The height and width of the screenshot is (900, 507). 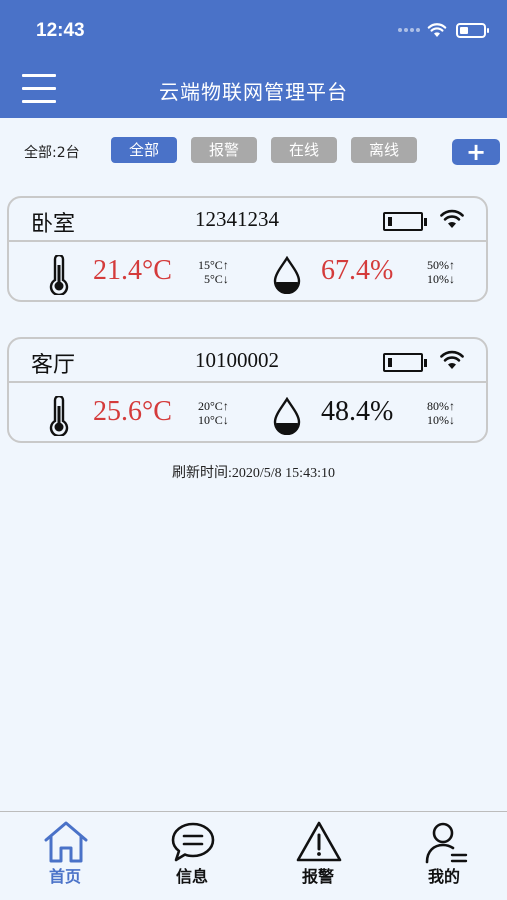 I want to click on temperature-value: 21.4°C, so click(x=132, y=270).